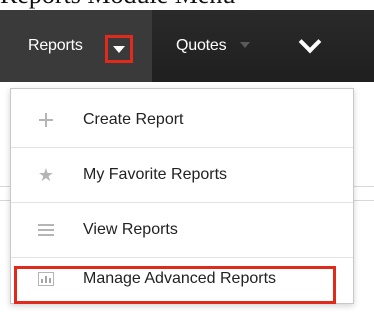 The width and height of the screenshot is (374, 316). What do you see at coordinates (201, 45) in the screenshot?
I see `tab-quotes-label: Quotes` at bounding box center [201, 45].